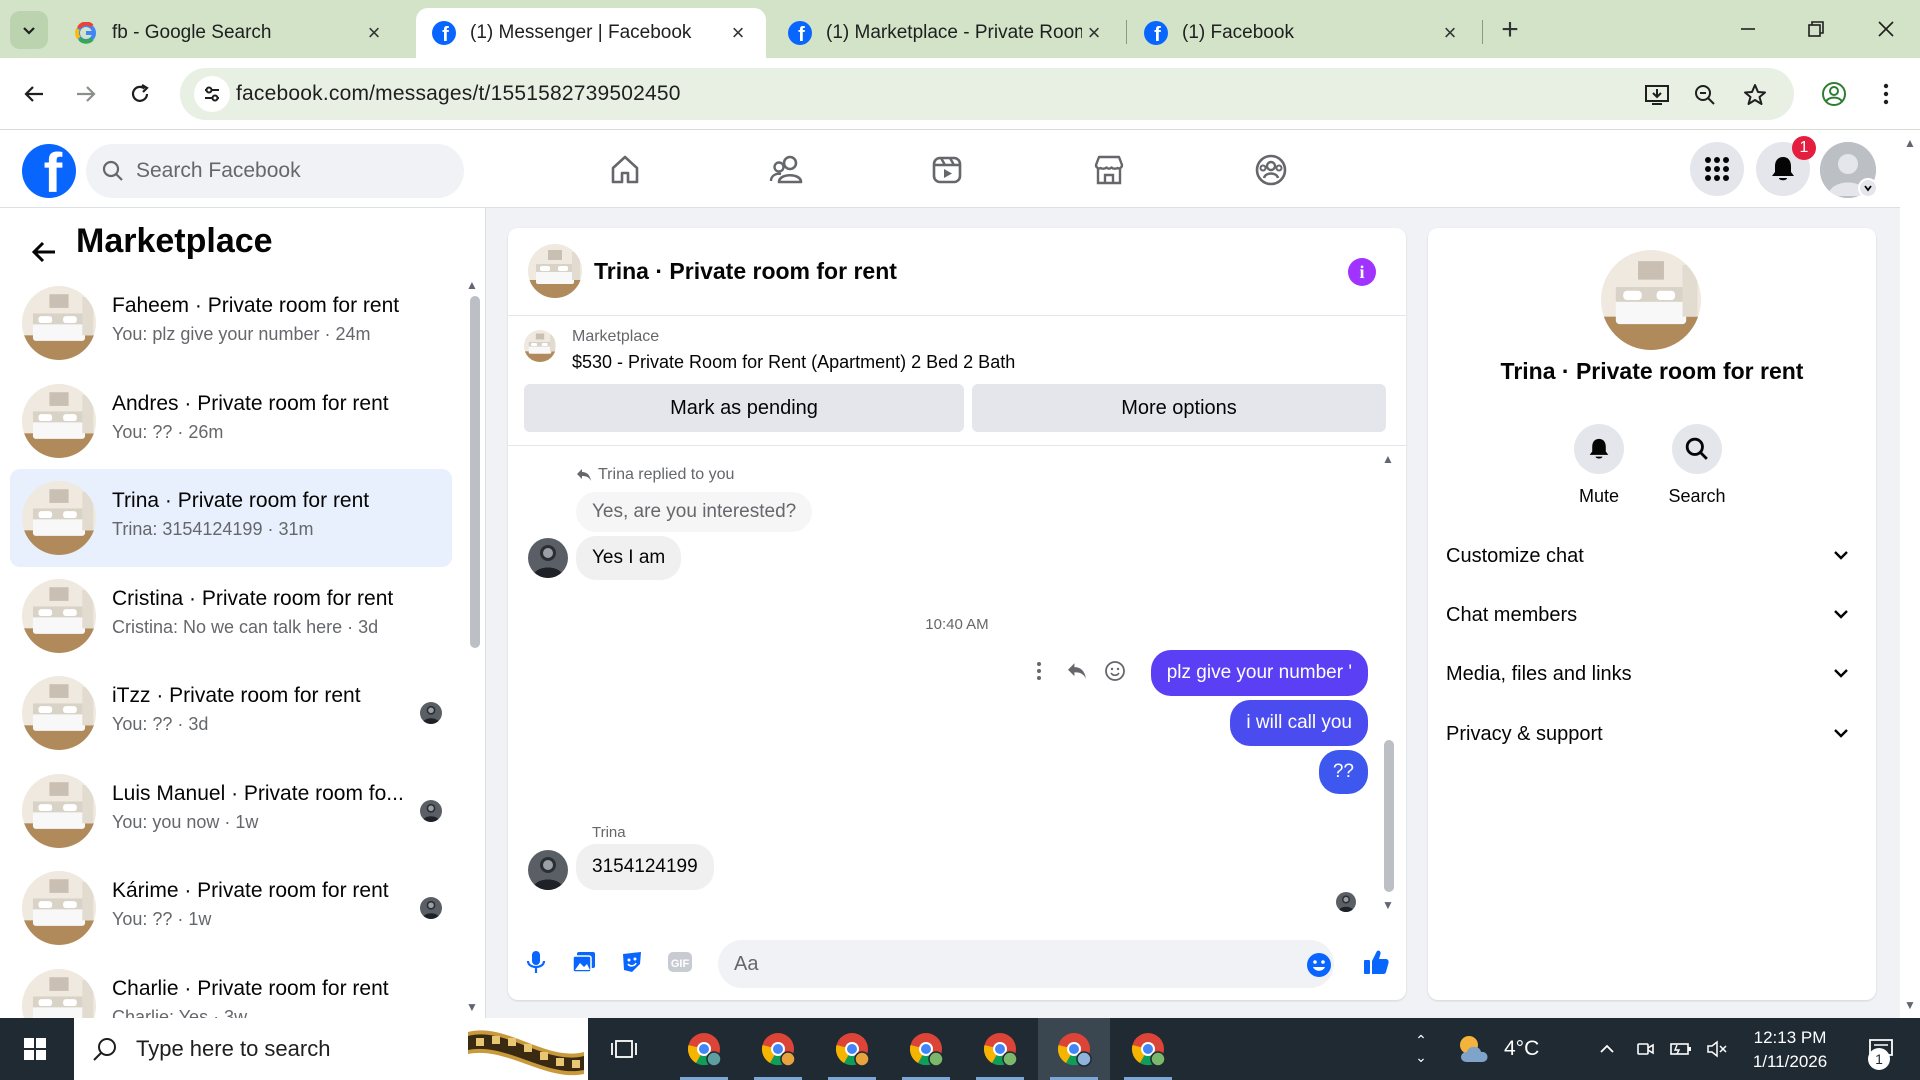  I want to click on outgoing-message: ??, so click(1343, 772).